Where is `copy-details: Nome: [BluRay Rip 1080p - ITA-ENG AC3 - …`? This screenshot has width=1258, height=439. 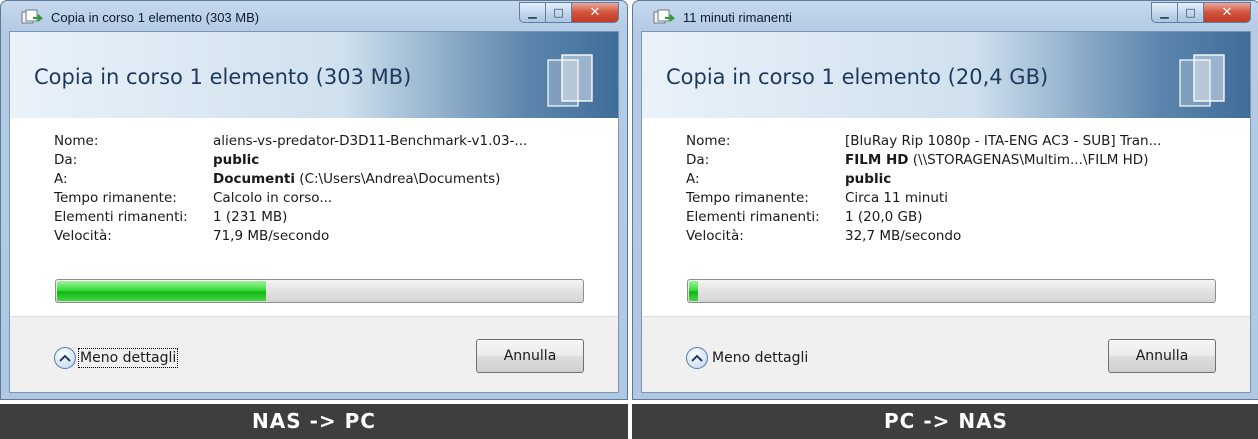 copy-details: Nome: [BluRay Rip 1080p - ITA-ENG AC3 - … is located at coordinates (966, 190).